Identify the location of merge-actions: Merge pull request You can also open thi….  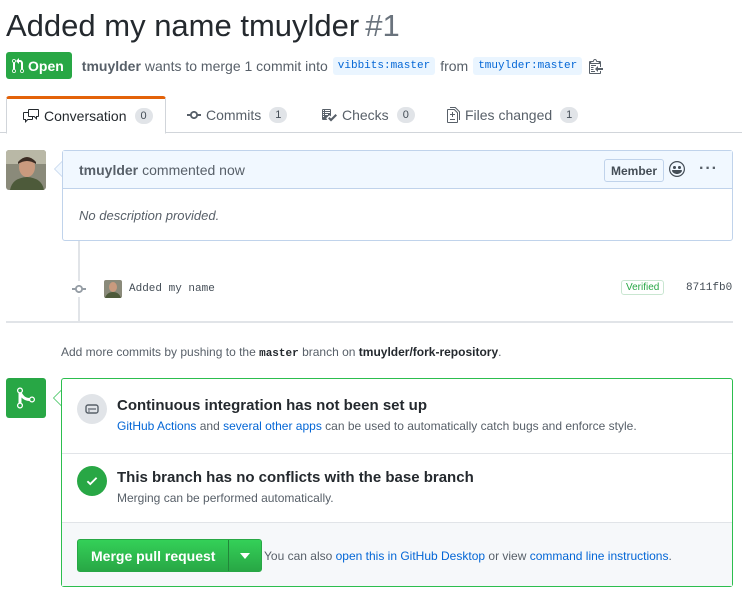
(397, 554).